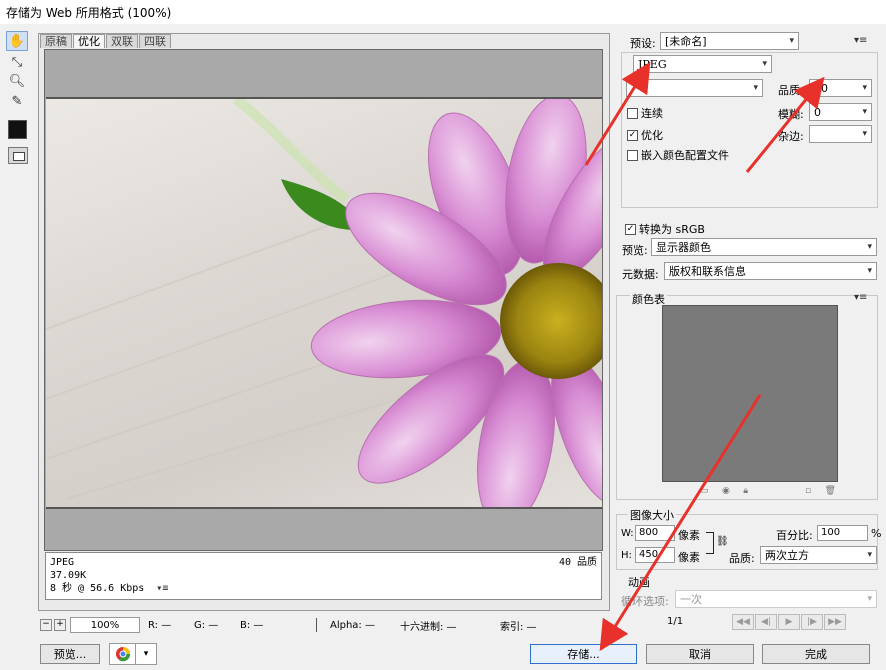  Describe the element at coordinates (816, 654) in the screenshot. I see `done-button: 完成` at that location.